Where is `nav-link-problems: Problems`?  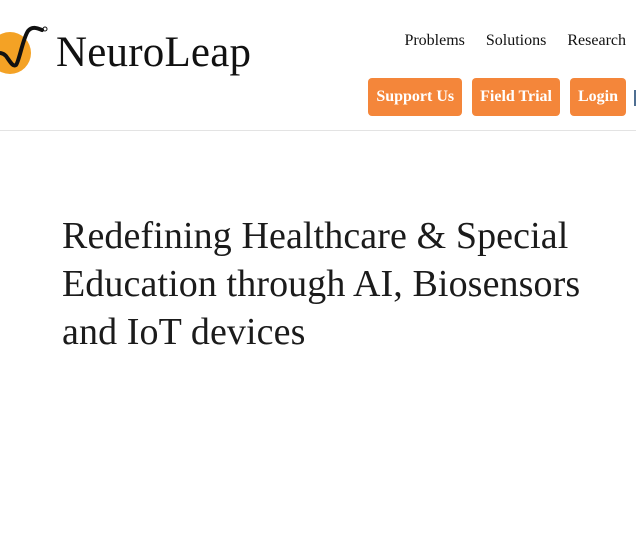 nav-link-problems: Problems is located at coordinates (434, 41).